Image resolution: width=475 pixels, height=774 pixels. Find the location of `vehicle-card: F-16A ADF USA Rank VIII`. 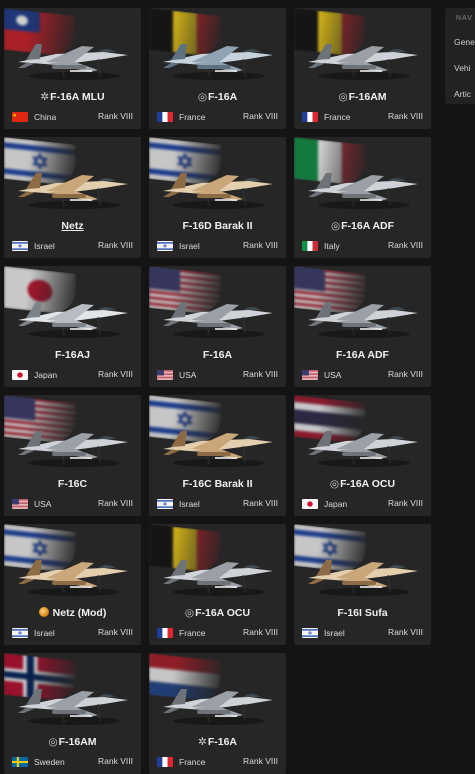

vehicle-card: F-16A ADF USA Rank VIII is located at coordinates (362, 326).